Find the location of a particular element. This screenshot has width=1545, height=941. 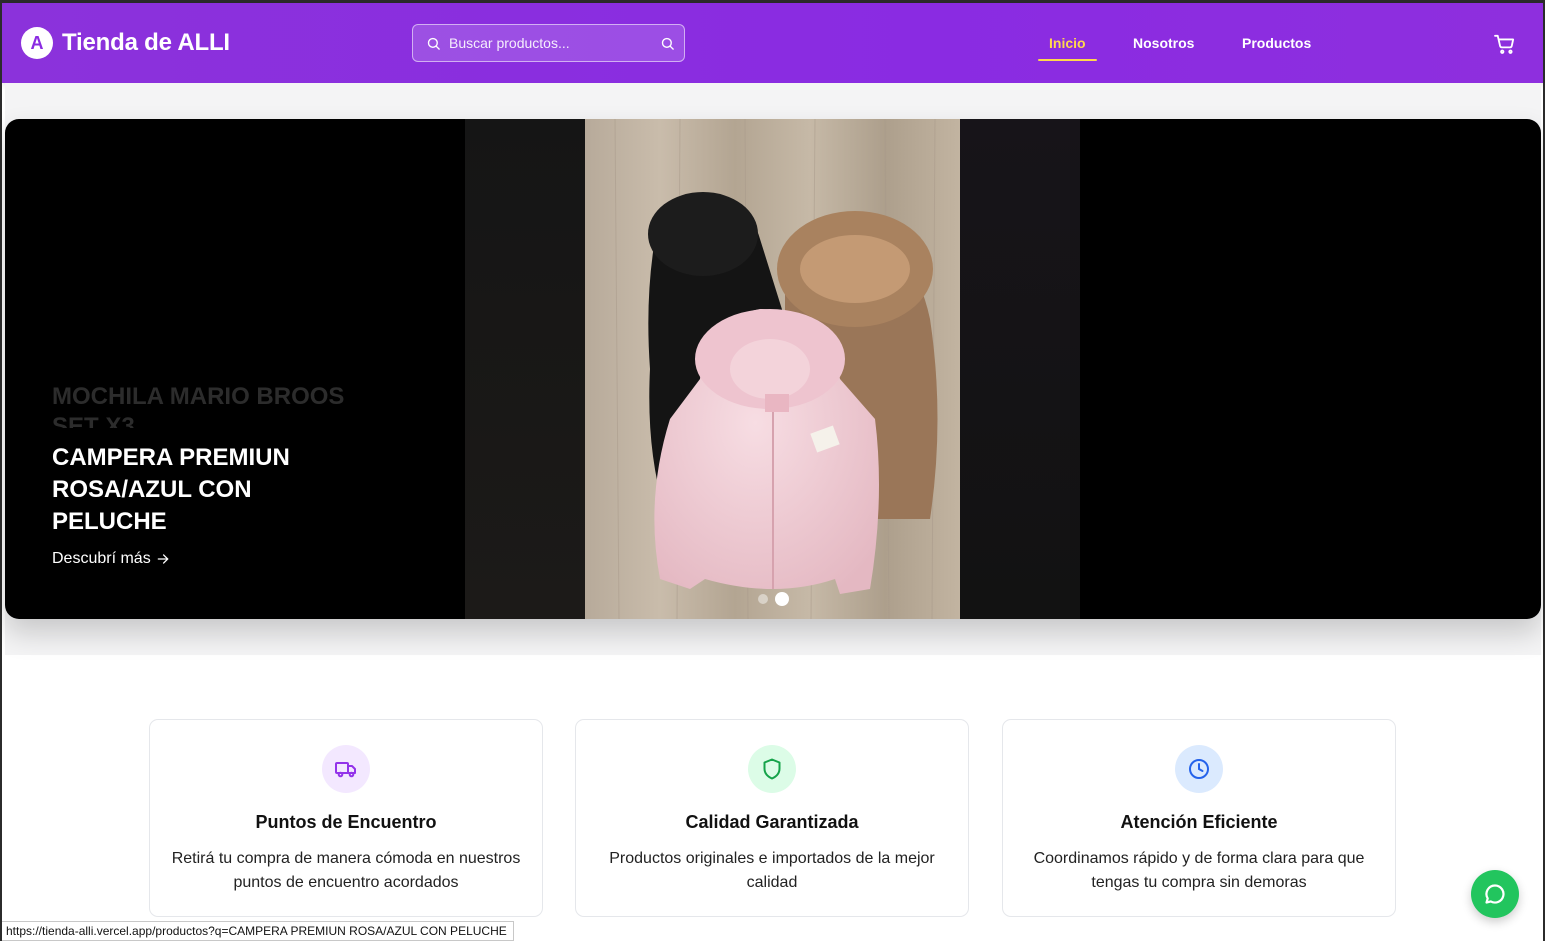

hero-cta-link: Descubrí más is located at coordinates (111, 559).